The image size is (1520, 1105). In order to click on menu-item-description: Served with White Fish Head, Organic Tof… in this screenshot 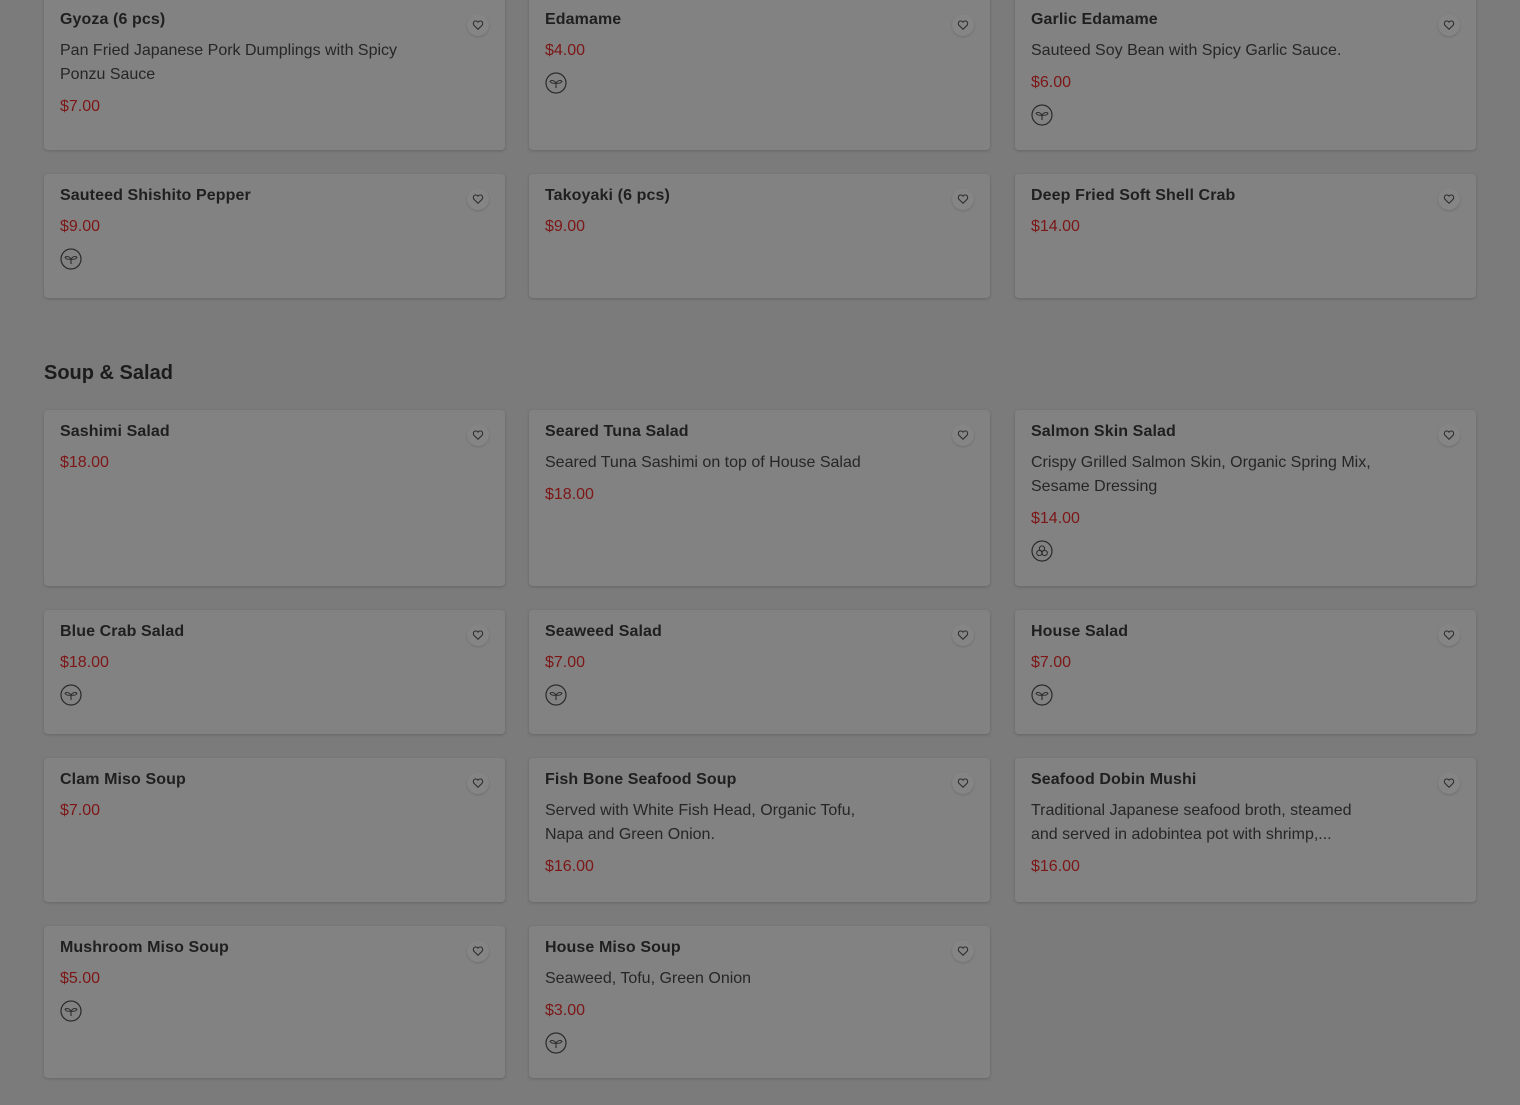, I will do `click(700, 822)`.